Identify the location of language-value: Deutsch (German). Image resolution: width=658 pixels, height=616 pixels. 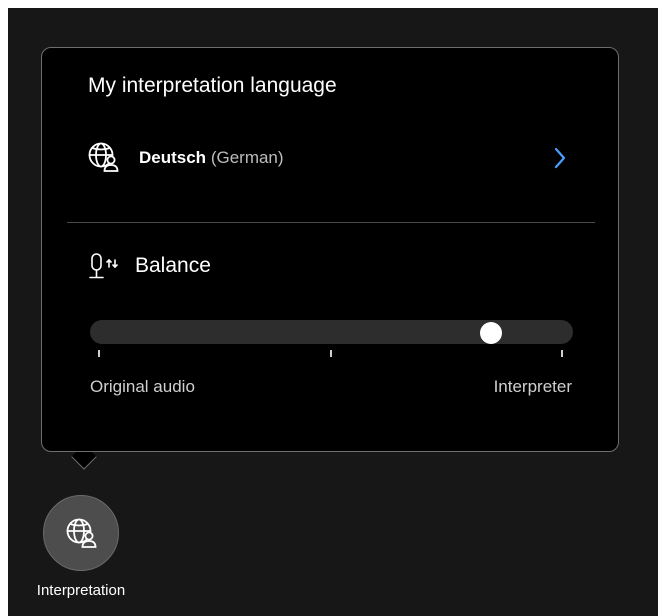
(211, 158).